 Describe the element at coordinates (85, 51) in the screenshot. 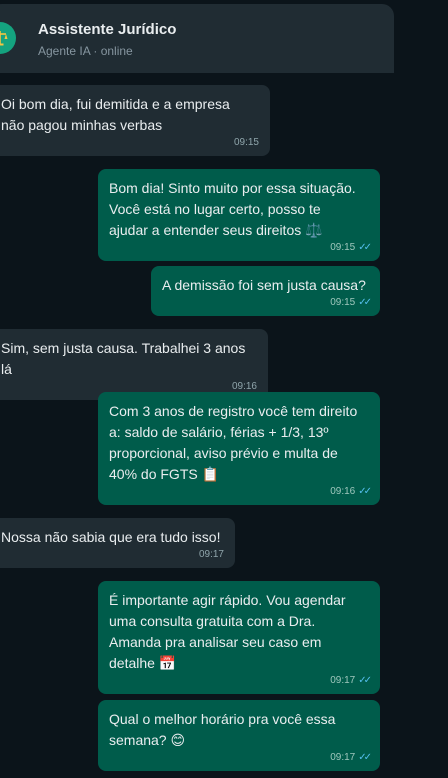

I see `chat-status: Agente IA · online` at that location.